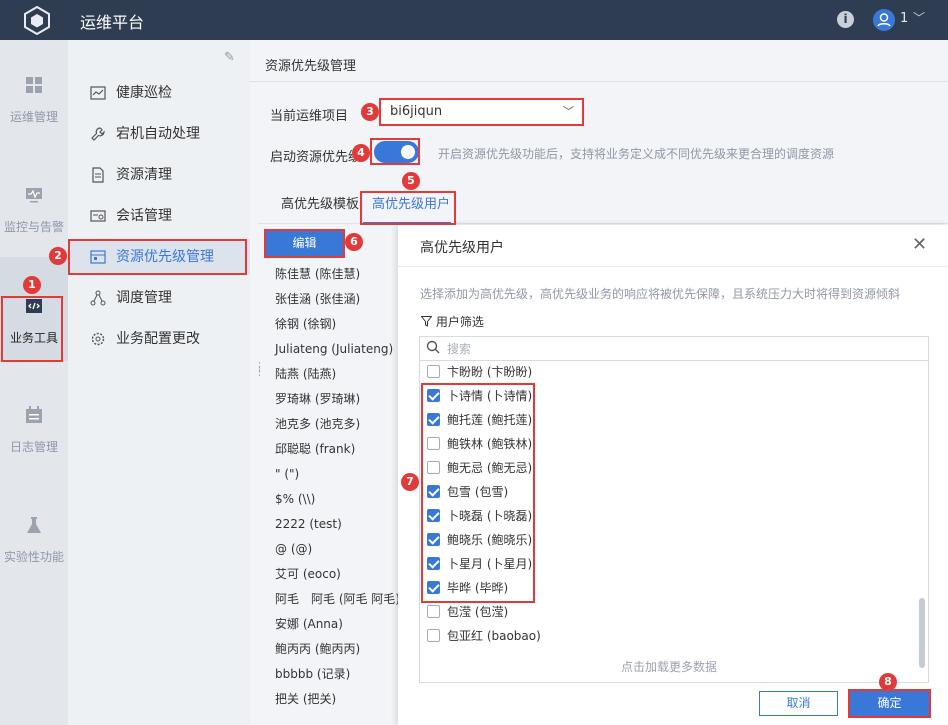 This screenshot has height=725, width=948. I want to click on menu-label: 宕机自动处理, so click(158, 134).